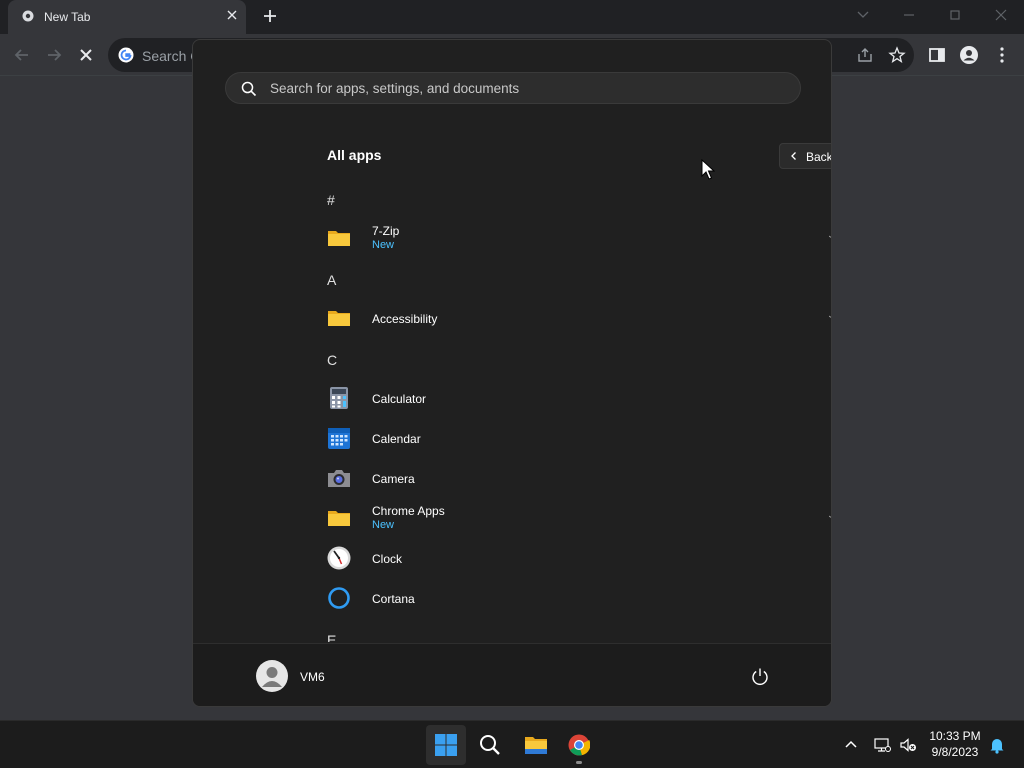 This screenshot has height=768, width=1024. Describe the element at coordinates (937, 55) in the screenshot. I see `side-panel-icon` at that location.